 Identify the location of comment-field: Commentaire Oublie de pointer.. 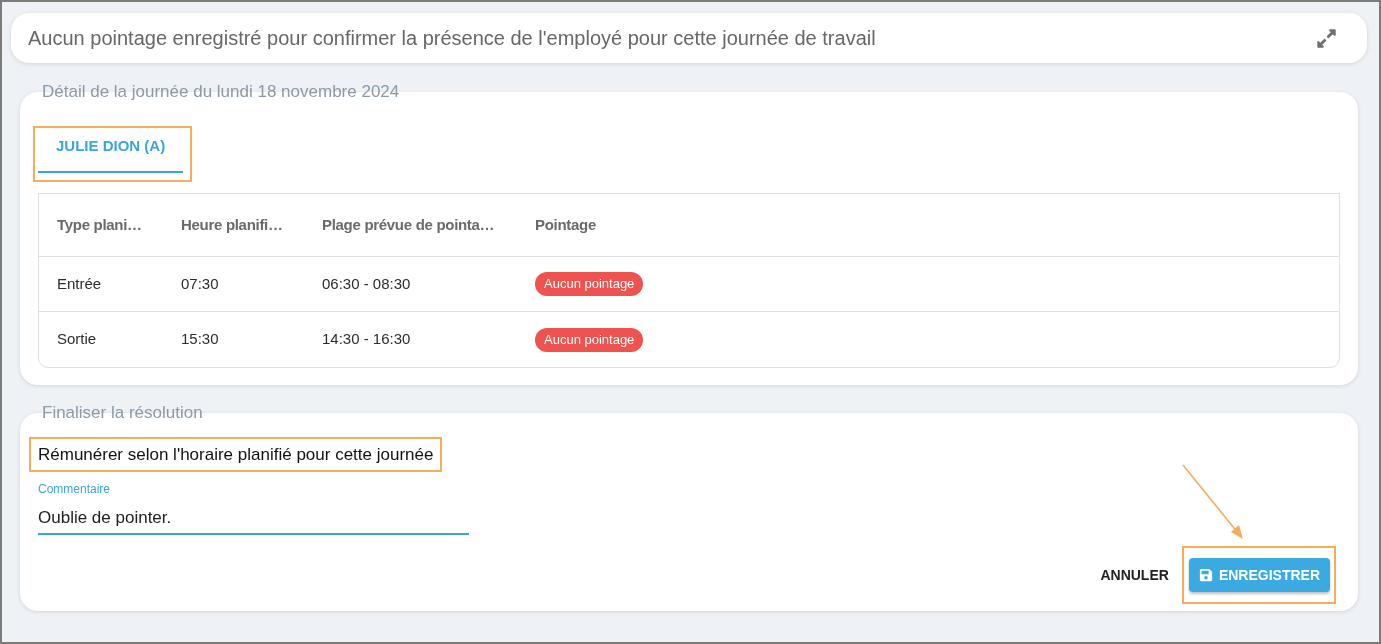
(253, 508).